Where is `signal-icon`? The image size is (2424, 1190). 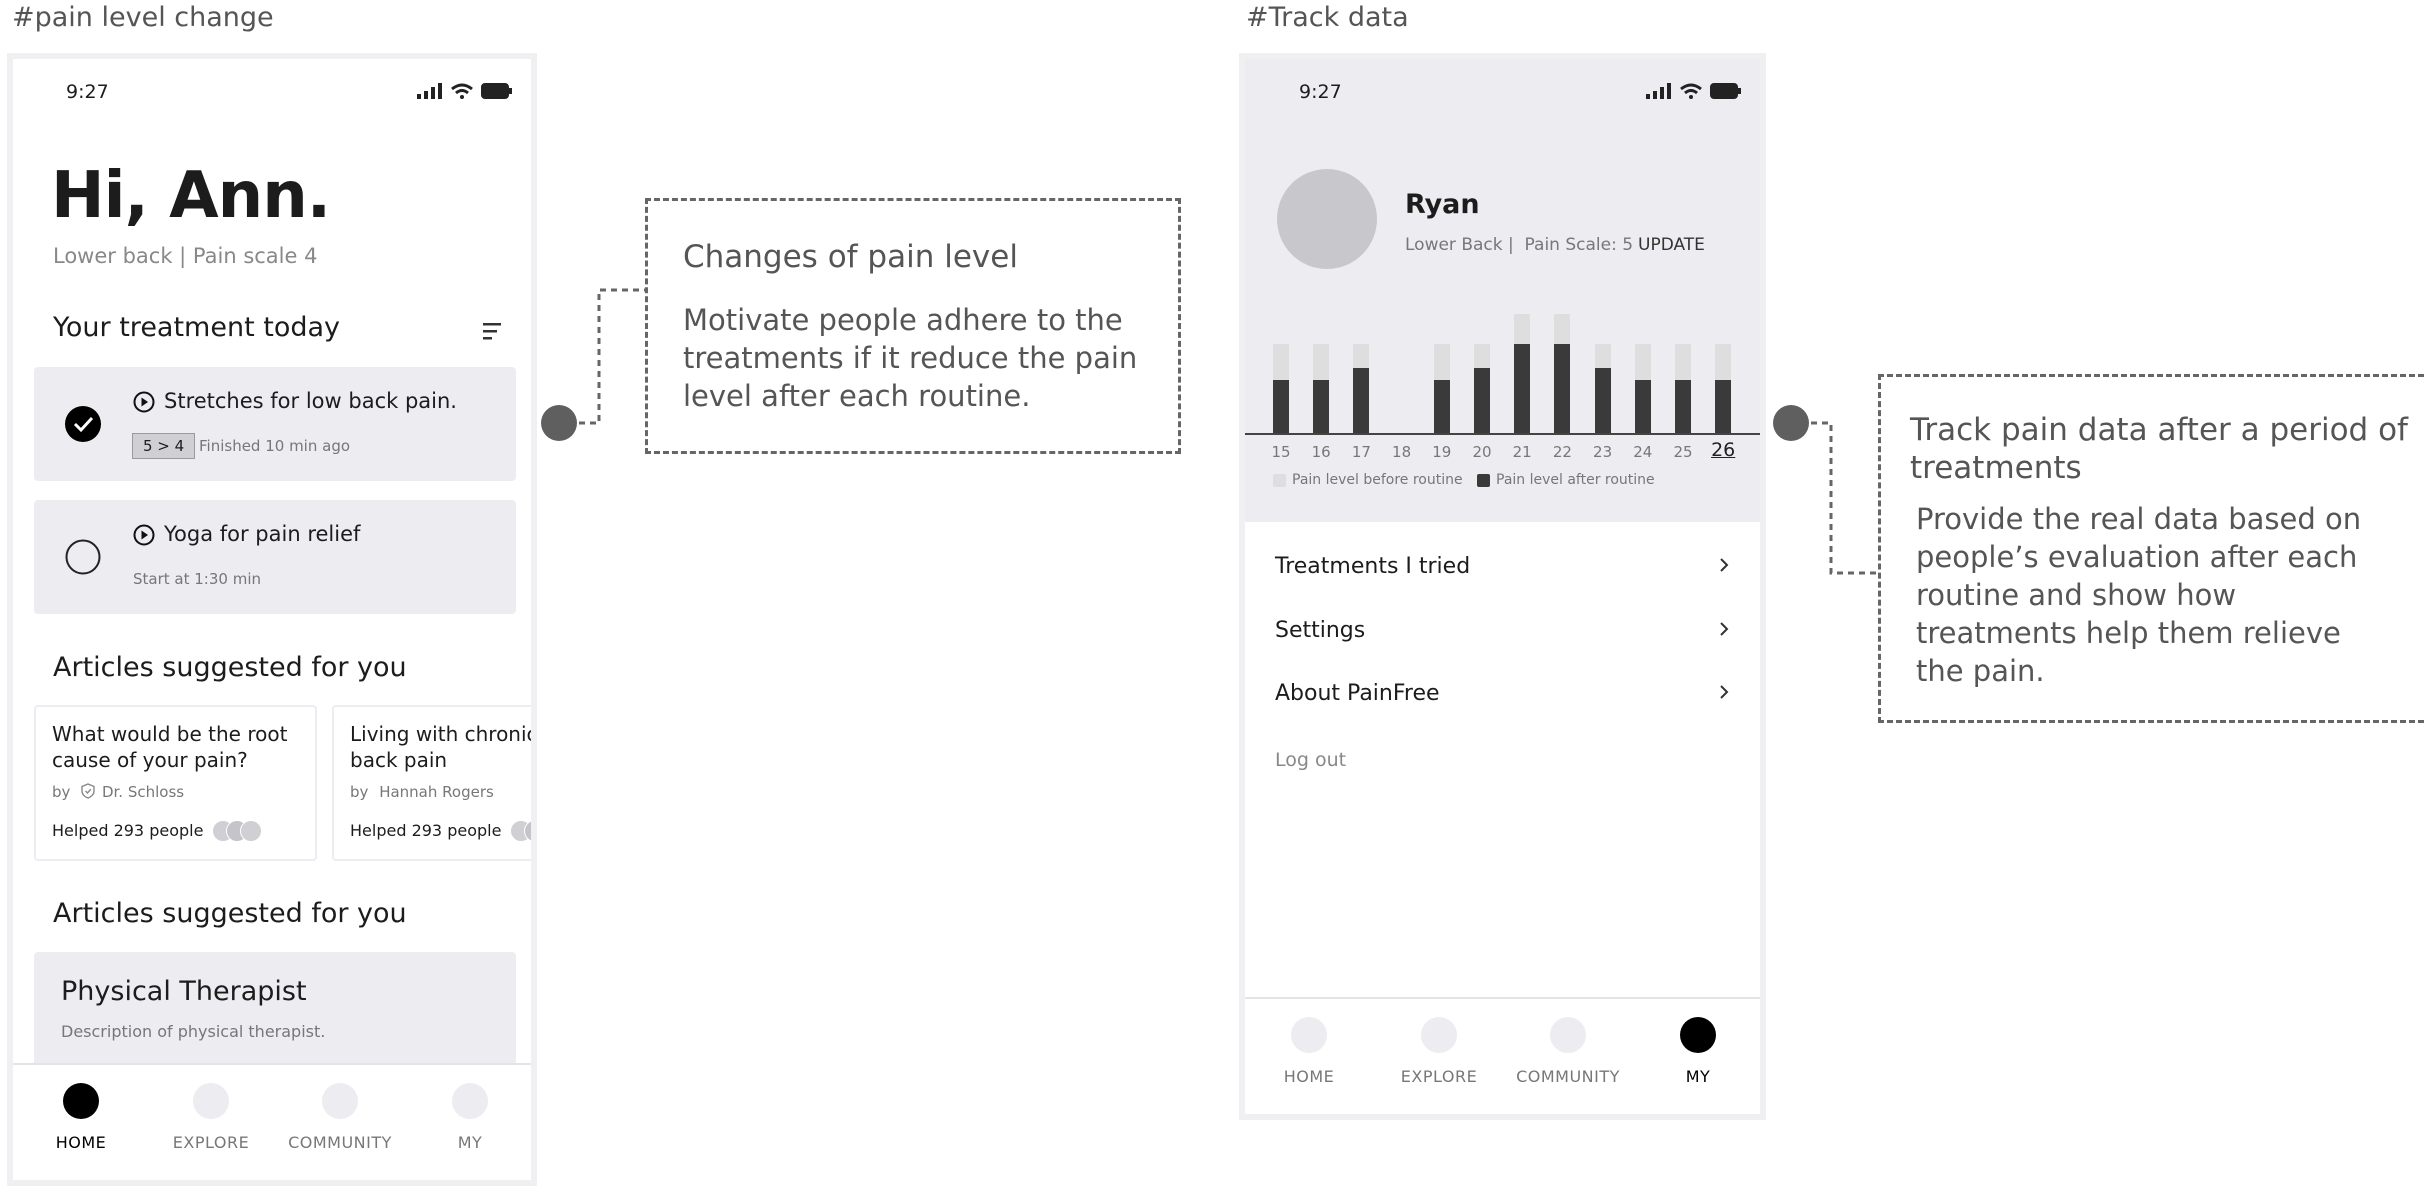
signal-icon is located at coordinates (430, 93).